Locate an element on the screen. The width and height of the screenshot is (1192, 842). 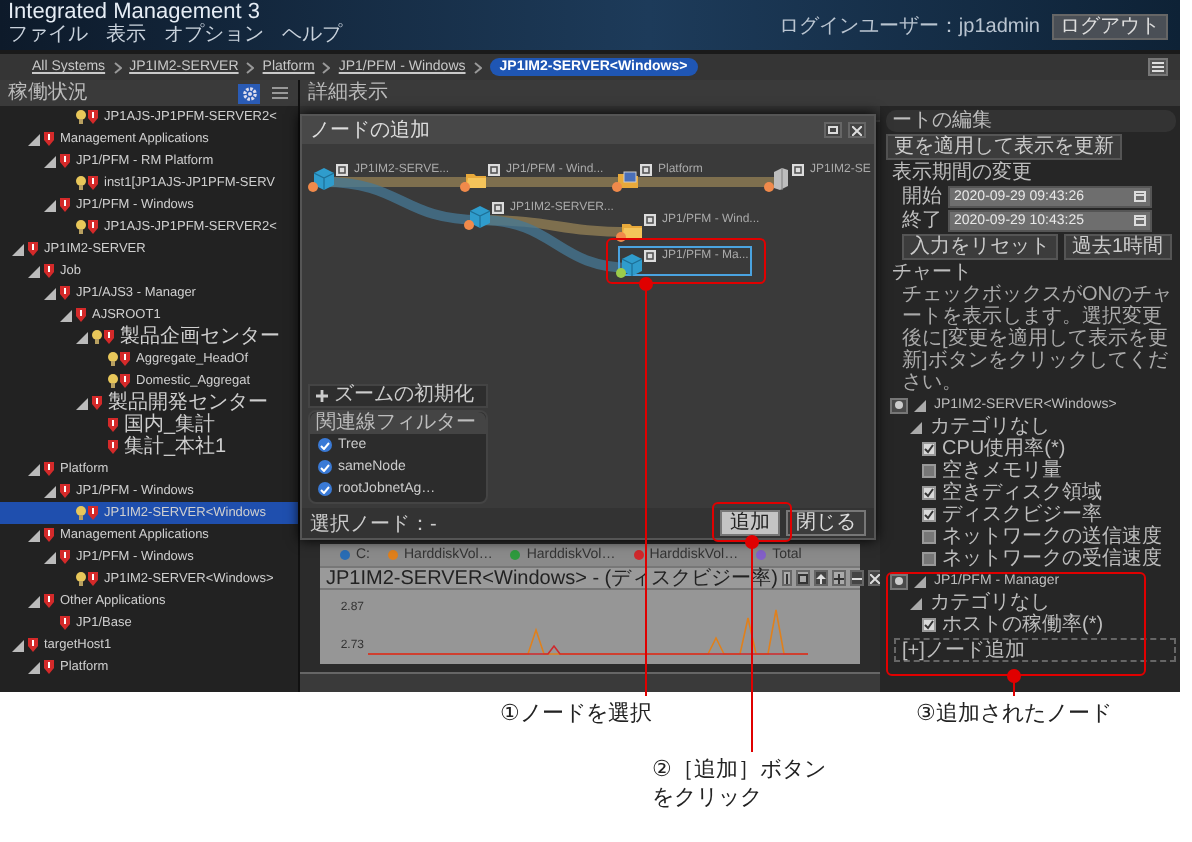
toggle-button is located at coordinates (899, 405).